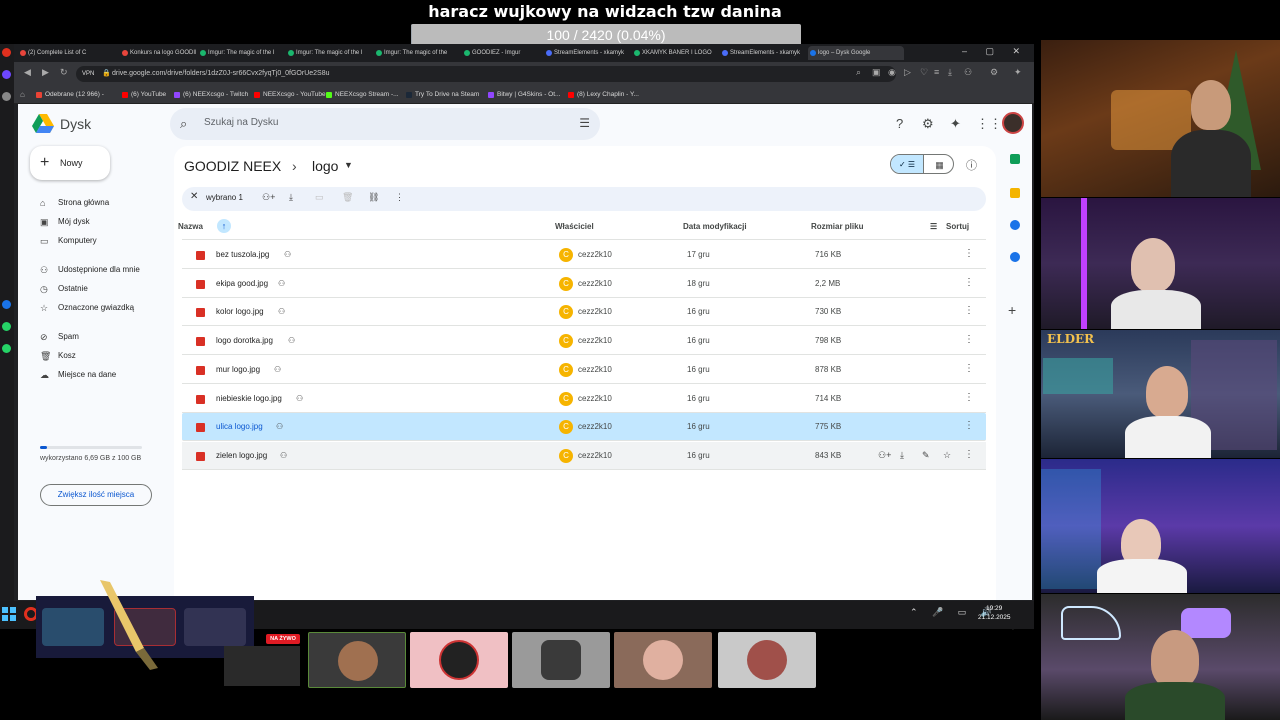 The height and width of the screenshot is (720, 1280). What do you see at coordinates (75, 124) in the screenshot?
I see `drive-app-name: Dysk` at bounding box center [75, 124].